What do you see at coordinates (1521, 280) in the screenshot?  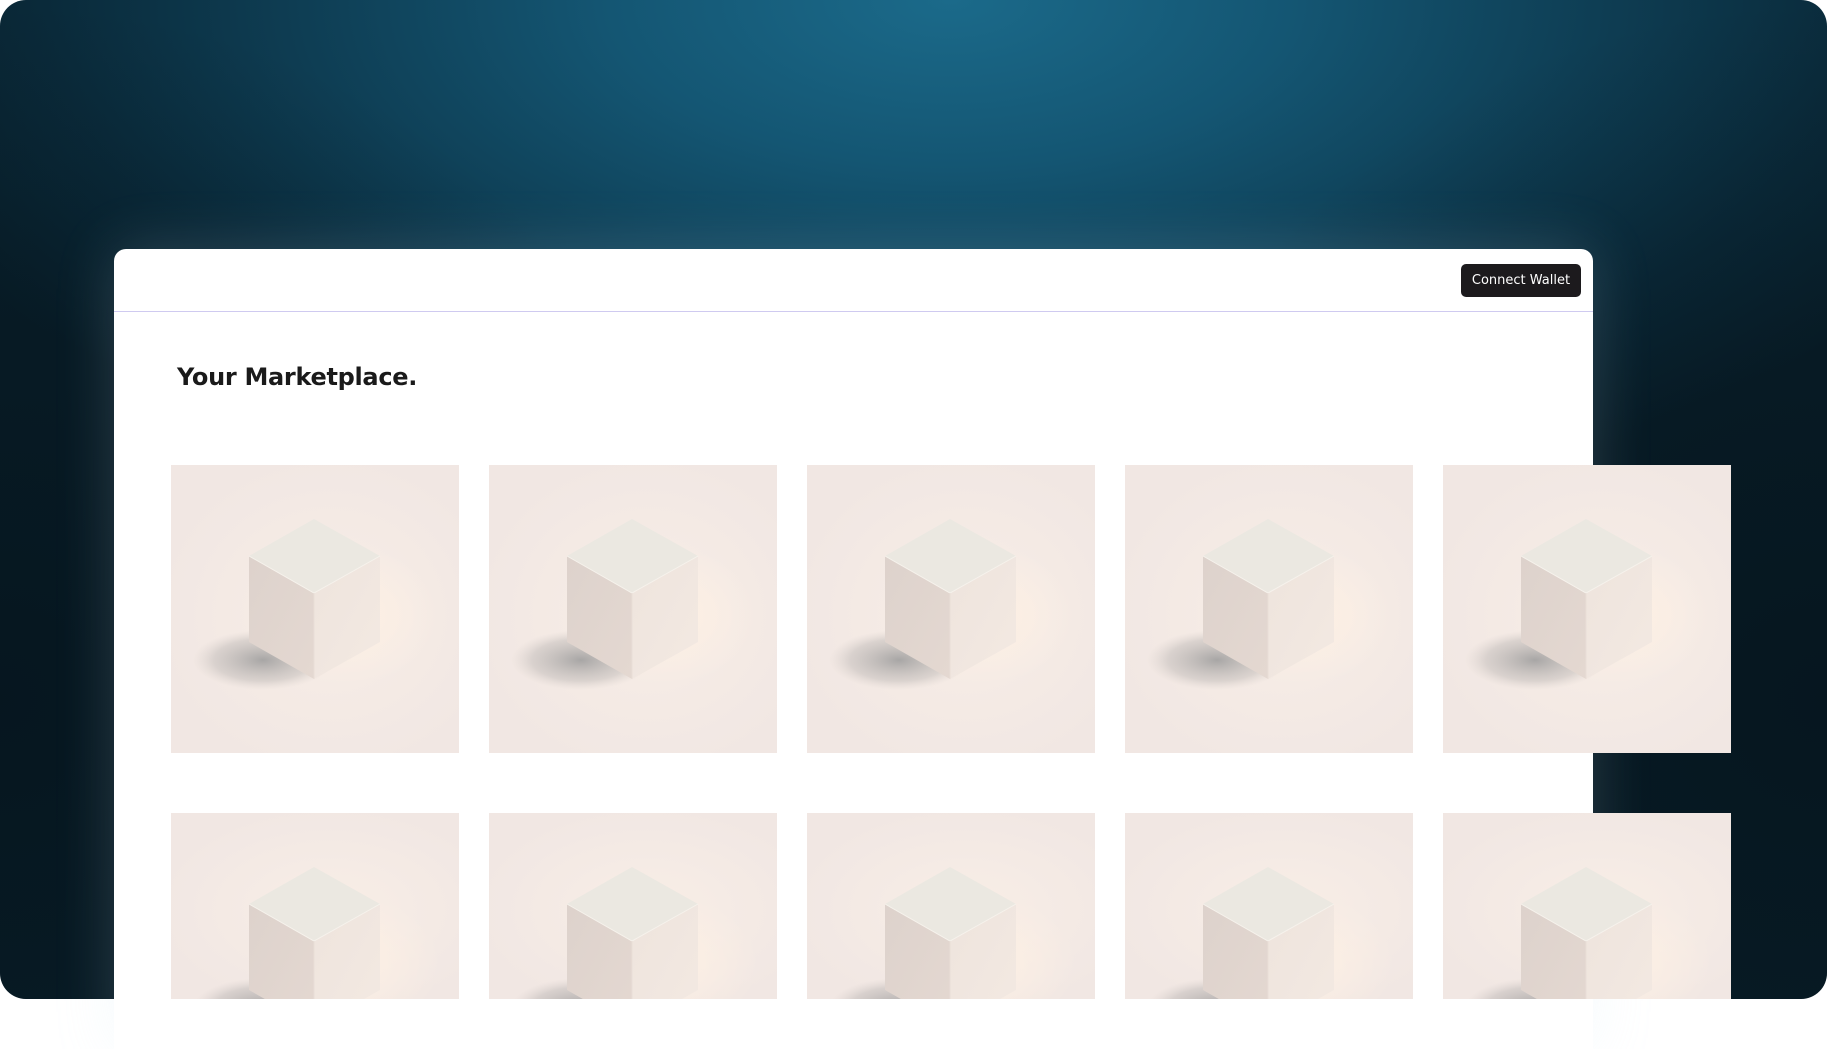 I see `connect-wallet-button: Connect Wallet` at bounding box center [1521, 280].